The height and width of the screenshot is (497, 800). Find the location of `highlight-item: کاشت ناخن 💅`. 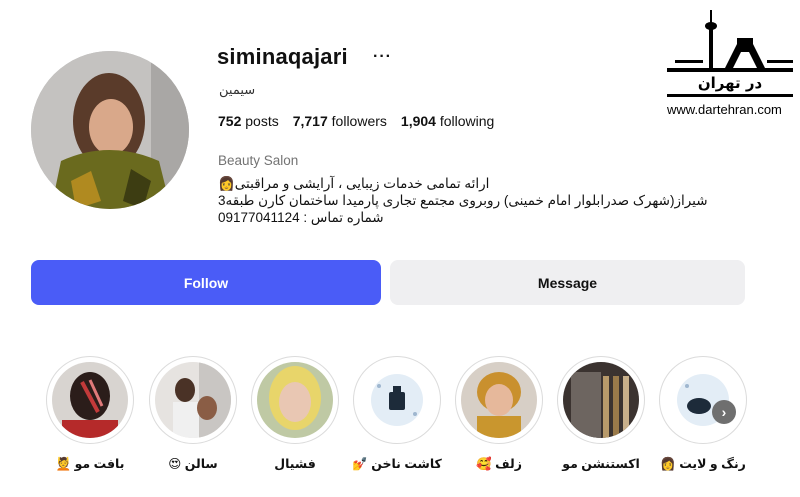

highlight-item: کاشت ناخن 💅 is located at coordinates (397, 414).